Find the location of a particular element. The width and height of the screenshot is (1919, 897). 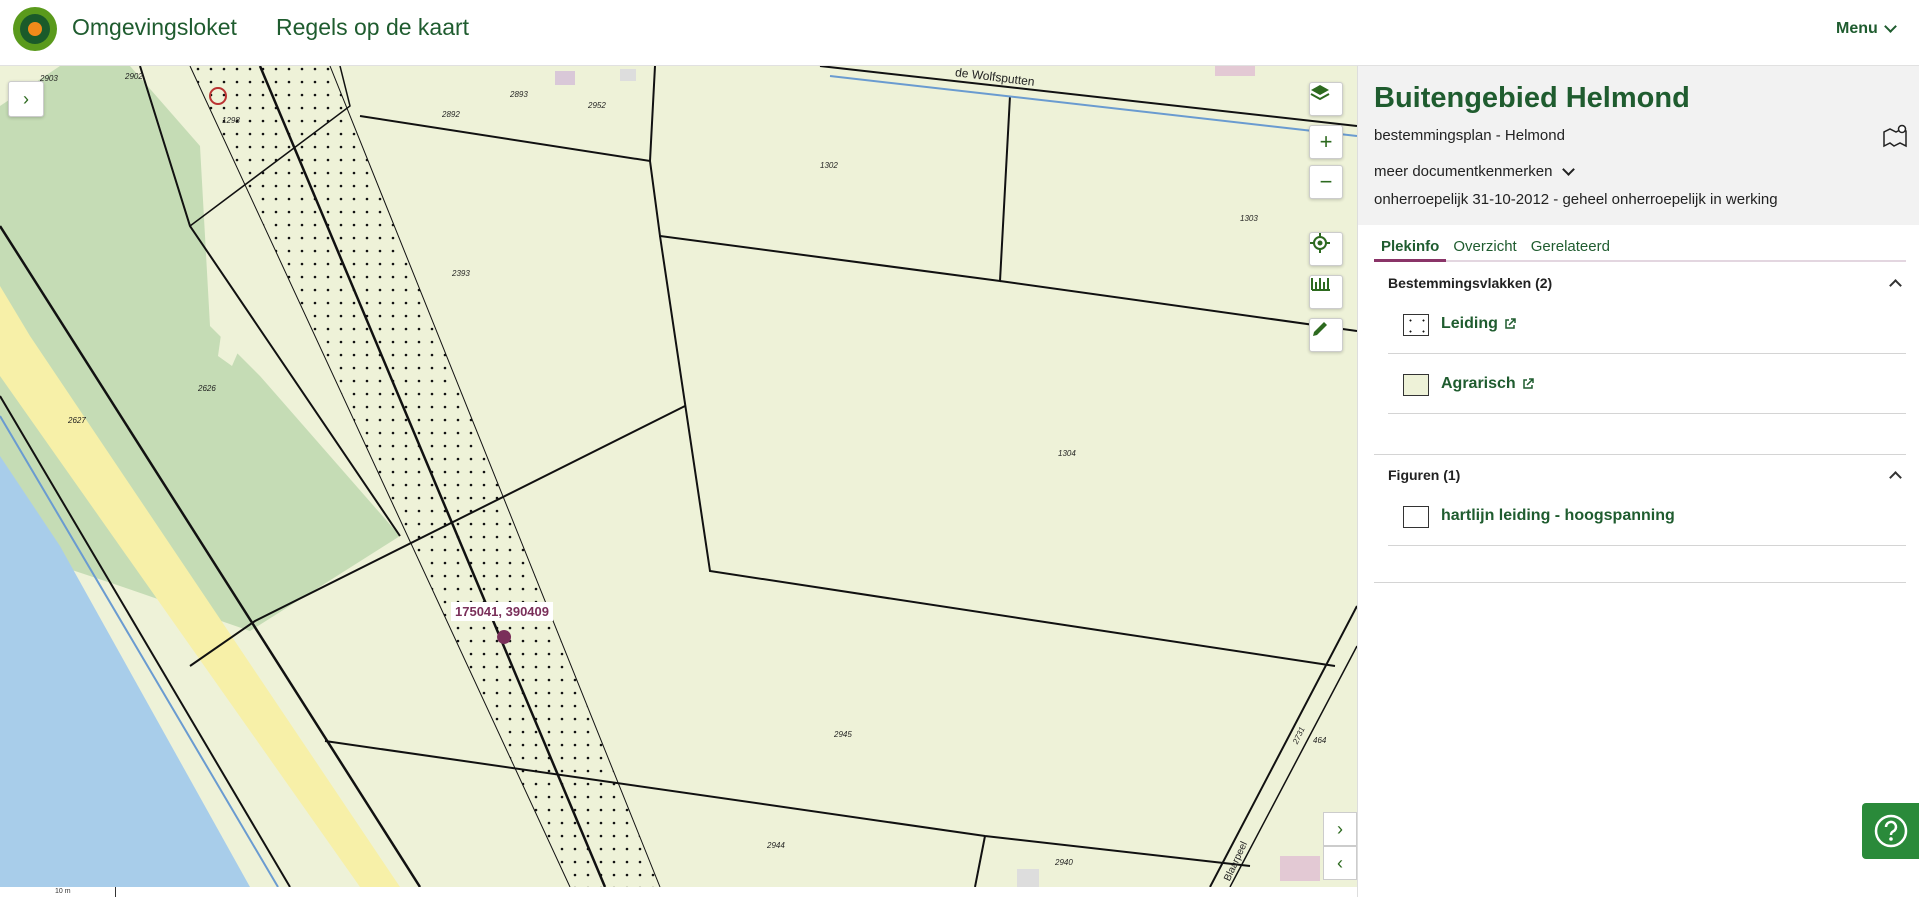

agrarisch-link: Agrarisch is located at coordinates (1487, 384).